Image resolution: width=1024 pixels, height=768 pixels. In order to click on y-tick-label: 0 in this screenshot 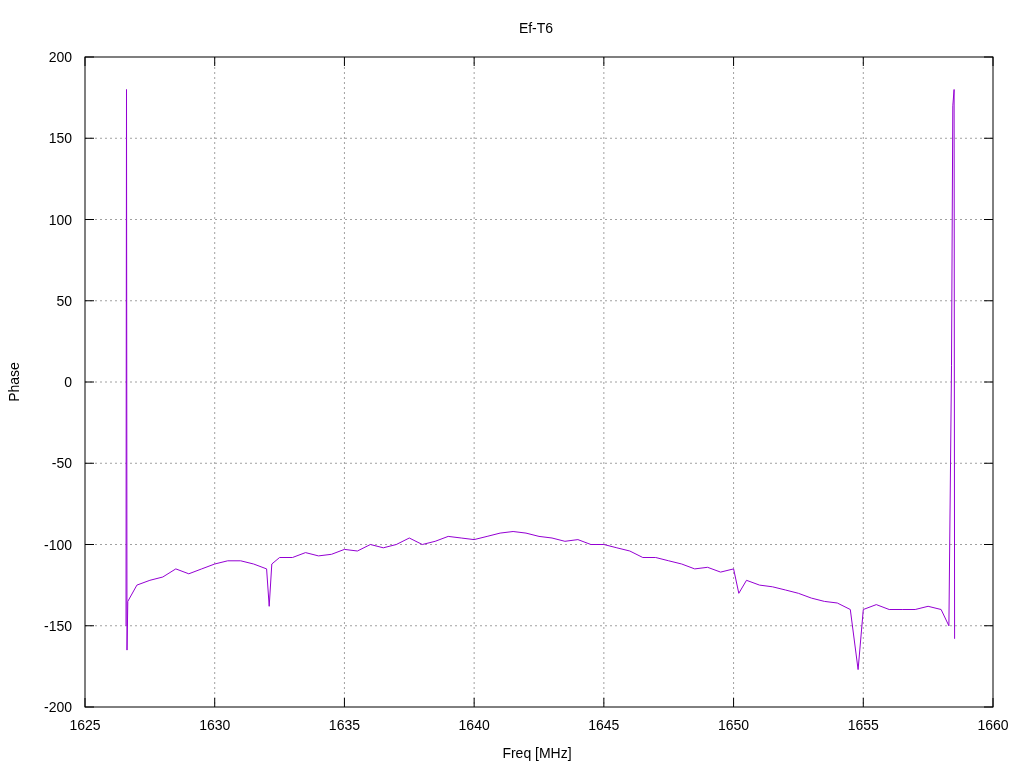, I will do `click(68, 382)`.